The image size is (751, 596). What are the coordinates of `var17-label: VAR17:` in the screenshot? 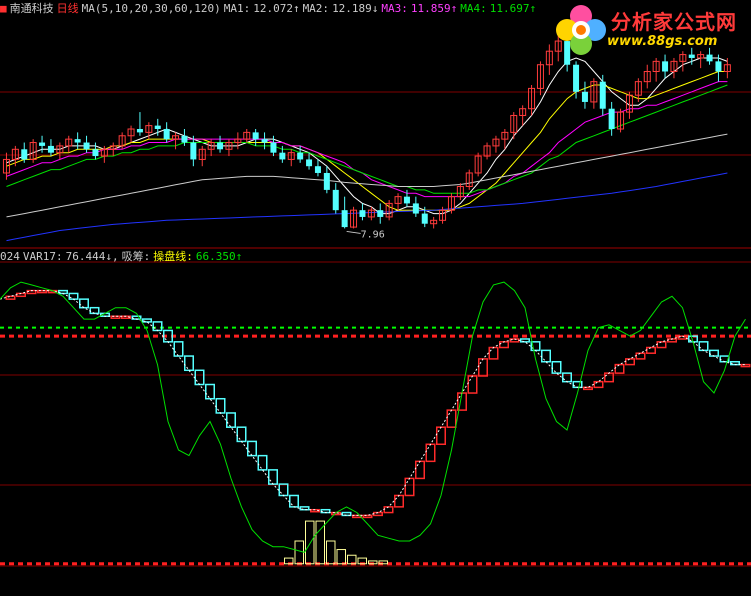 It's located at (42, 256).